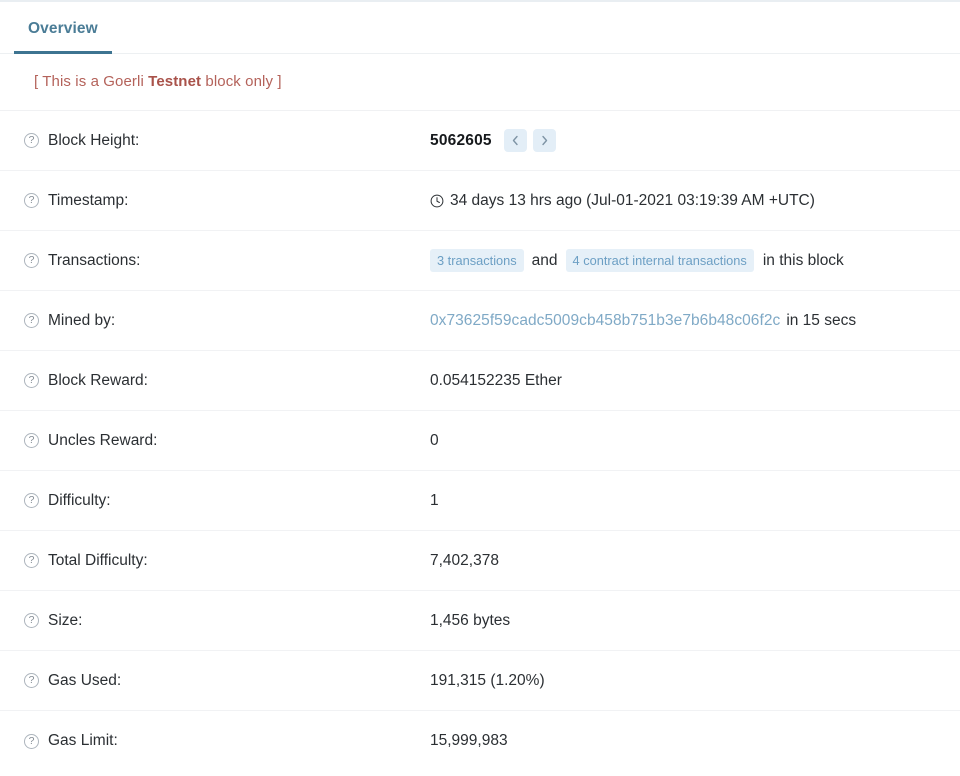 The image size is (960, 776). What do you see at coordinates (227, 441) in the screenshot?
I see `detail-label-cell: ? Uncles Reward:` at bounding box center [227, 441].